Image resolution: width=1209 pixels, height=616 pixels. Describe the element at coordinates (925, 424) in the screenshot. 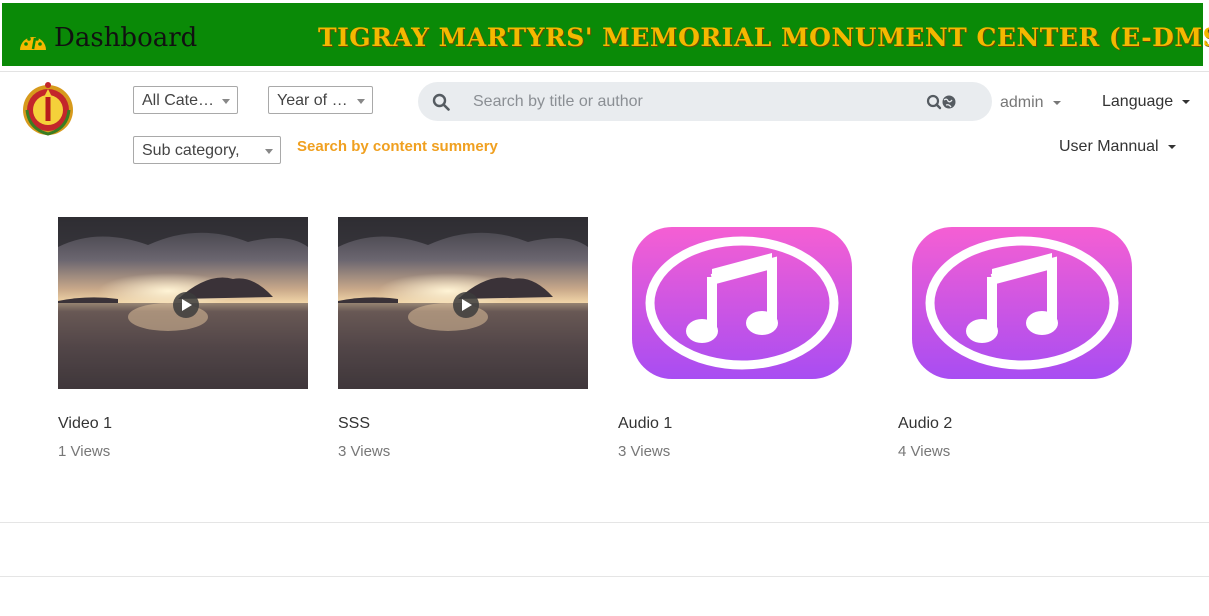

I see `media-title: Audio 2` at that location.